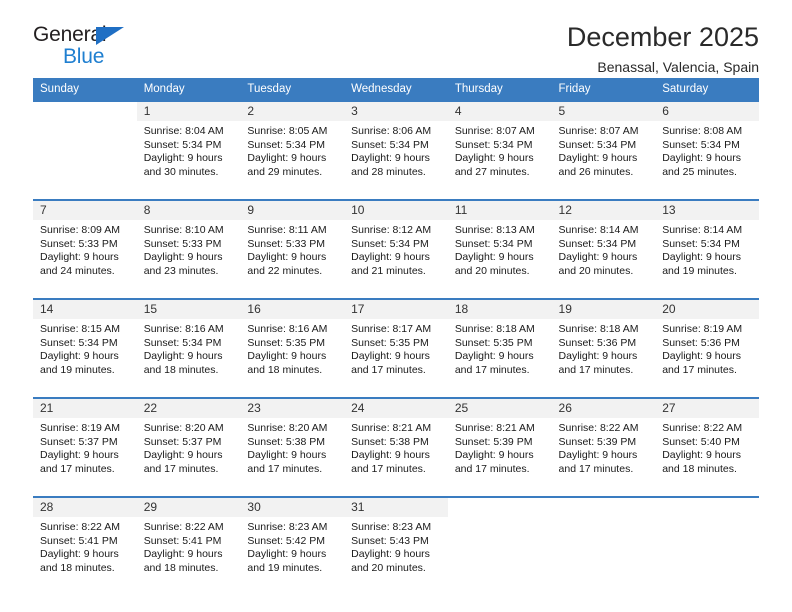 This screenshot has height=612, width=792. I want to click on week-spacer-cell, so click(396, 294).